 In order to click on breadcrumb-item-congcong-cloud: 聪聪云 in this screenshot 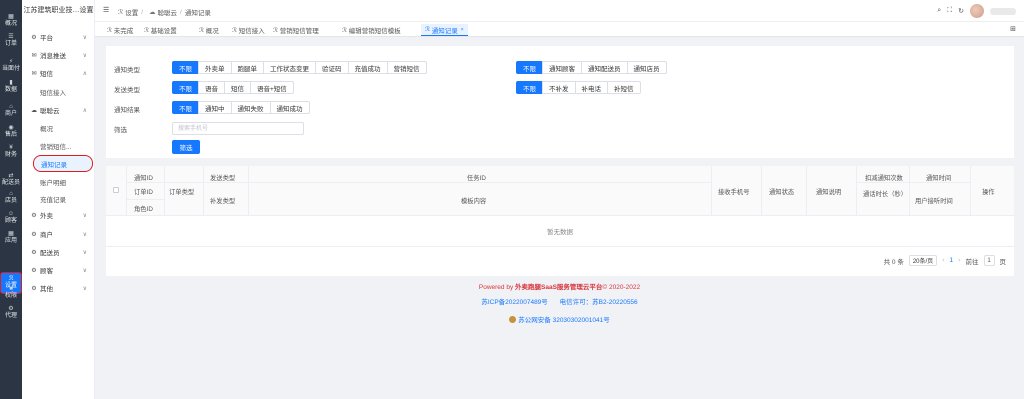, I will do `click(168, 12)`.